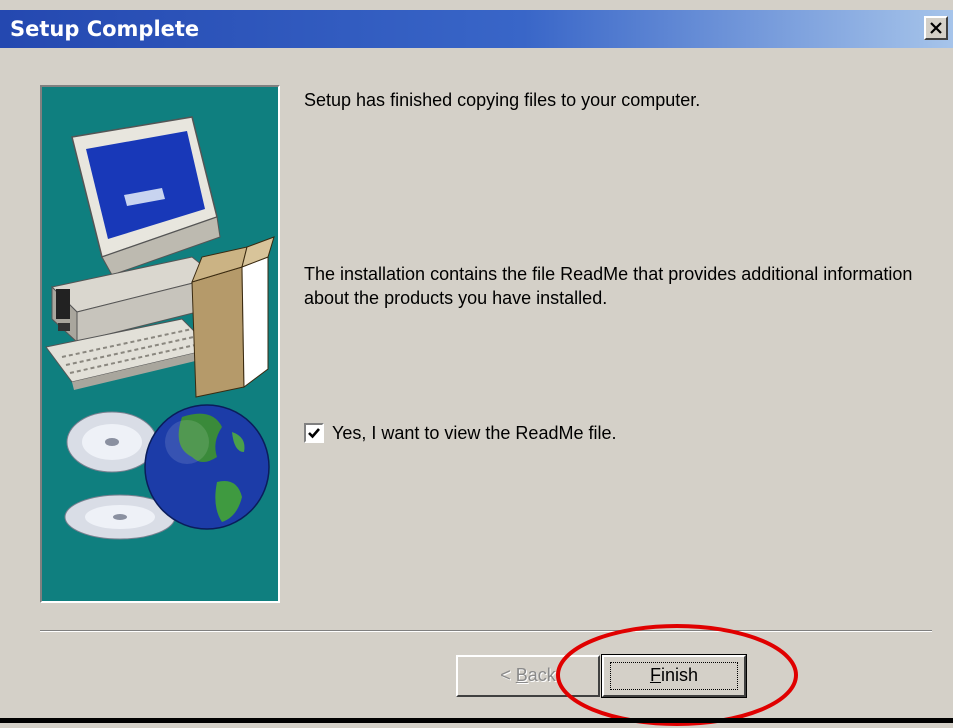  What do you see at coordinates (160, 328) in the screenshot?
I see `computer-install-illustration` at bounding box center [160, 328].